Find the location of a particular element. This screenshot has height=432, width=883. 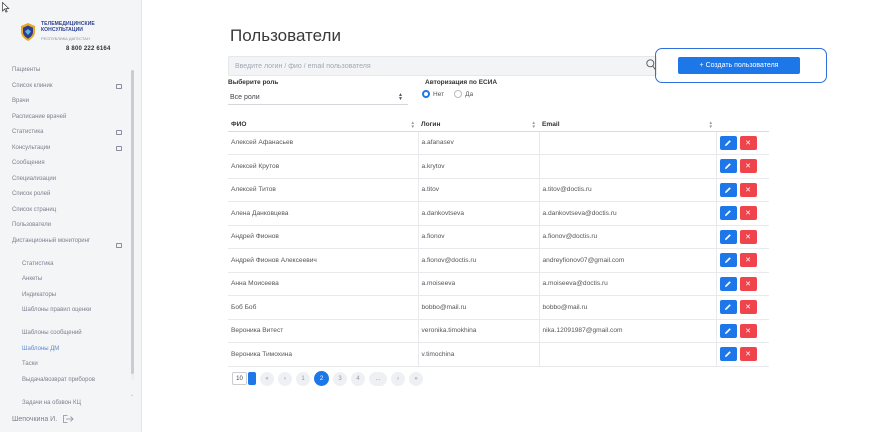

page-button: 3 is located at coordinates (340, 378).